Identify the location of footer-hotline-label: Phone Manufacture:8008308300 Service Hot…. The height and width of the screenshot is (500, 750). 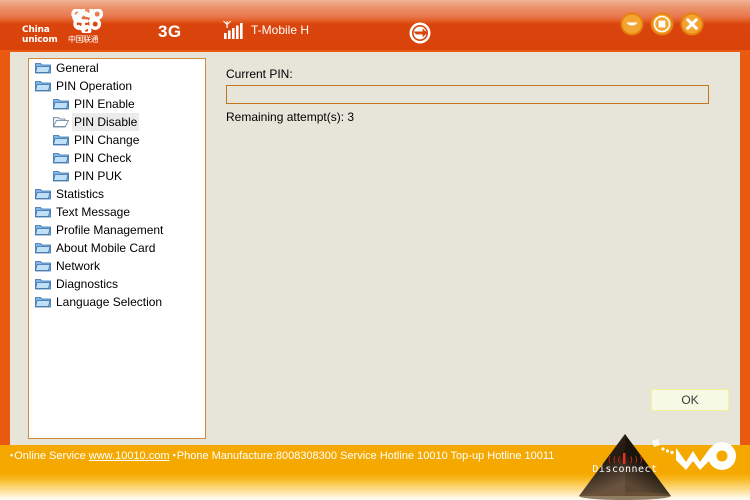
(365, 456).